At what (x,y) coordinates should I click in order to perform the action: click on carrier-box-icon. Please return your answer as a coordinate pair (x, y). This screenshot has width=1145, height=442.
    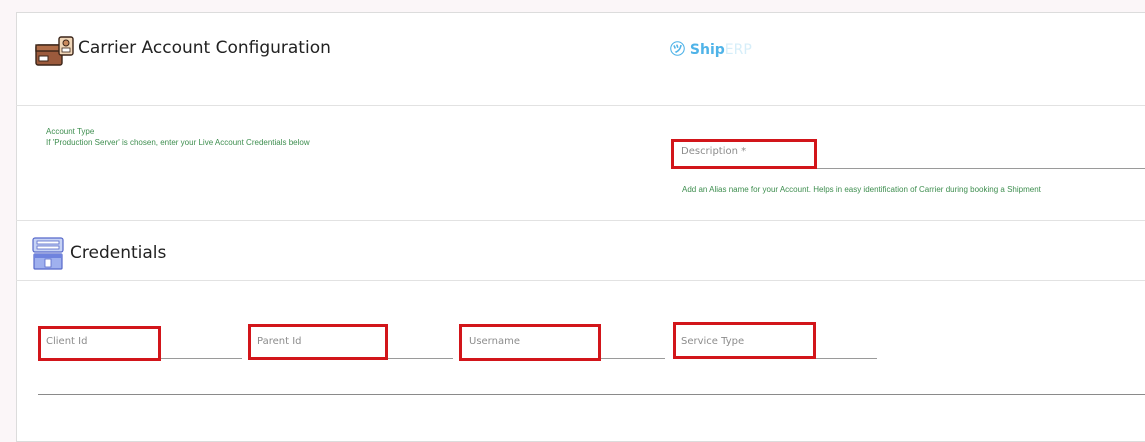
    Looking at the image, I should click on (54, 51).